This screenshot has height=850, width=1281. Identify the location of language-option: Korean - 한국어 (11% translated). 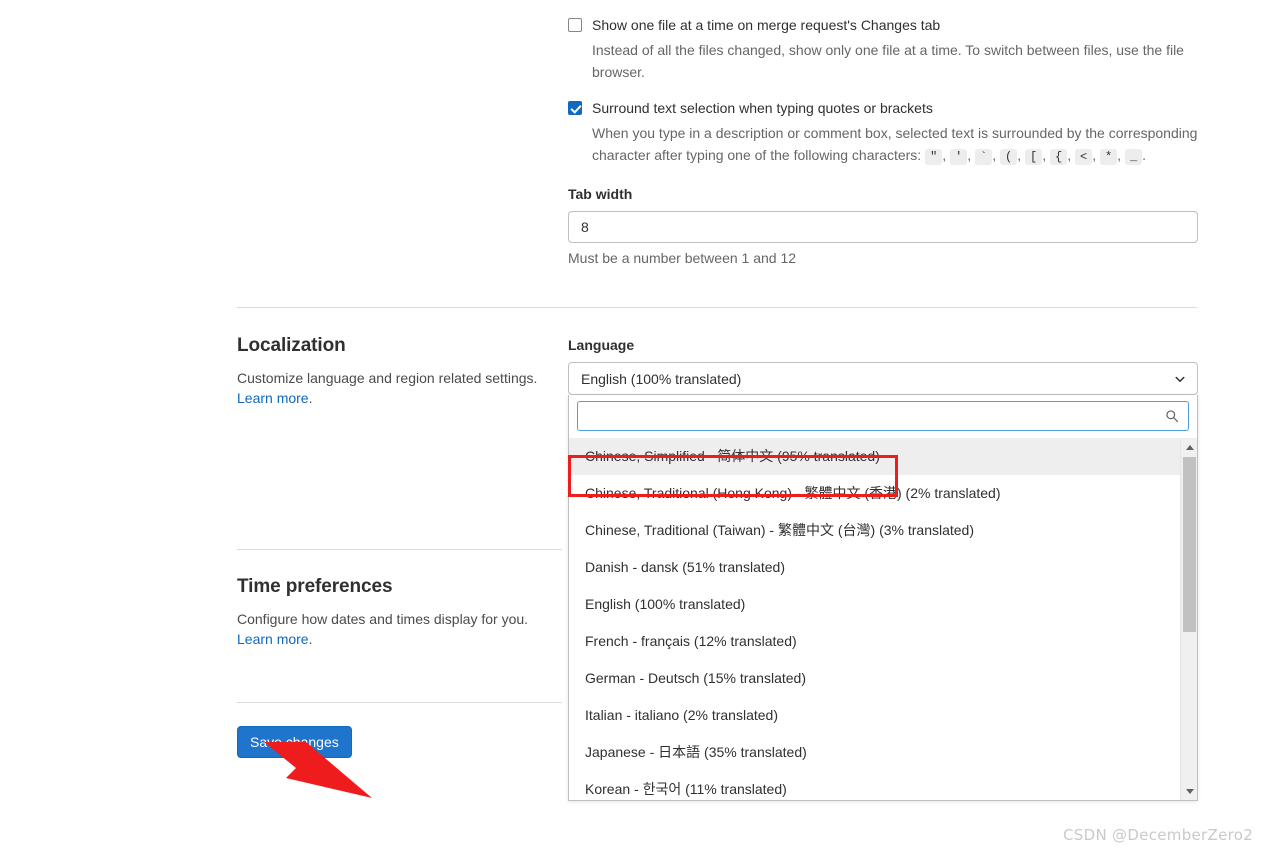
(883, 785).